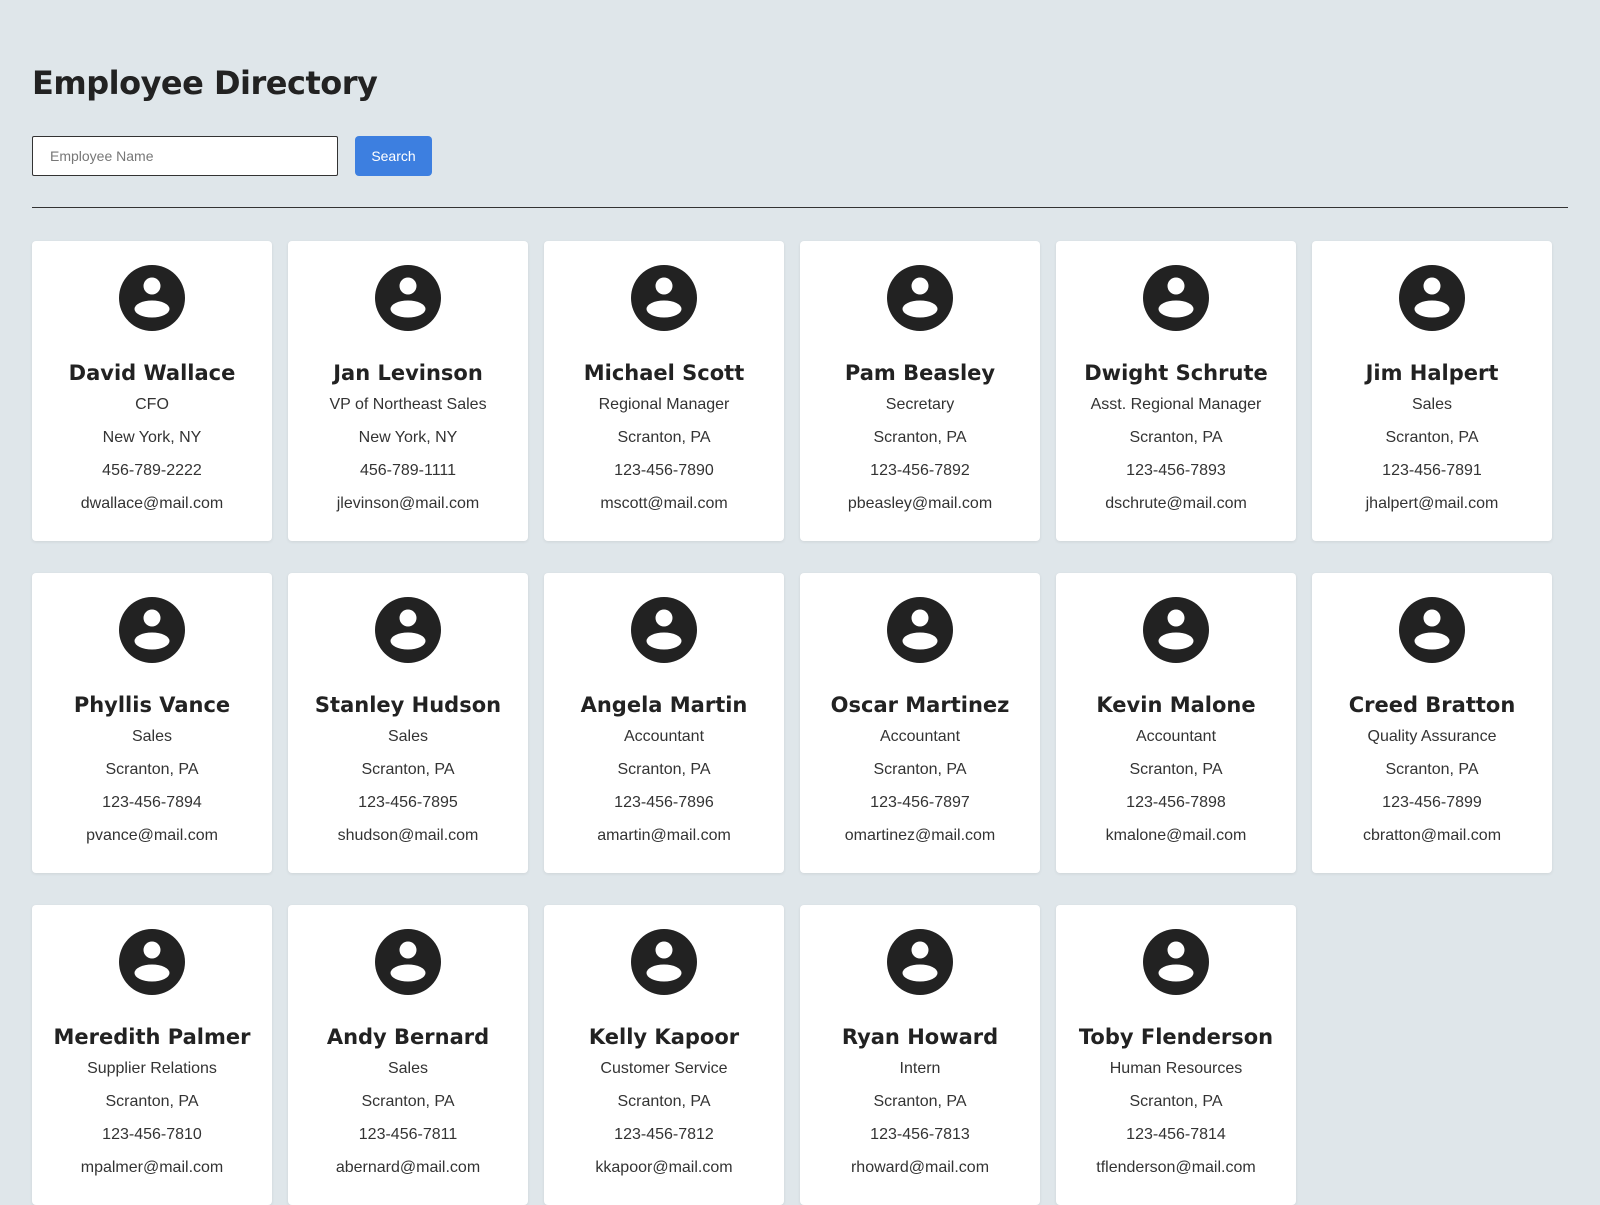 The height and width of the screenshot is (1205, 1600). What do you see at coordinates (920, 1167) in the screenshot?
I see `employee-email: rhoward@mail.com` at bounding box center [920, 1167].